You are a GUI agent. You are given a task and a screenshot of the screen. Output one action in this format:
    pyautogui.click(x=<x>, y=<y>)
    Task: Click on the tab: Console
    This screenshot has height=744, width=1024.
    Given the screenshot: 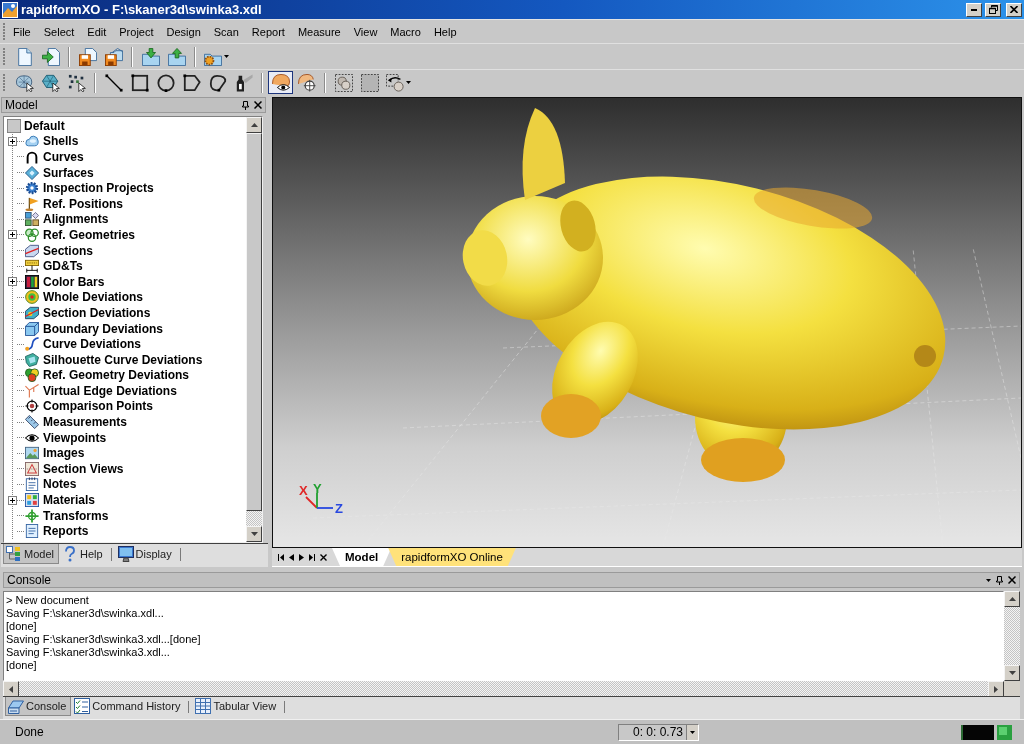 What is the action you would take?
    pyautogui.click(x=38, y=706)
    